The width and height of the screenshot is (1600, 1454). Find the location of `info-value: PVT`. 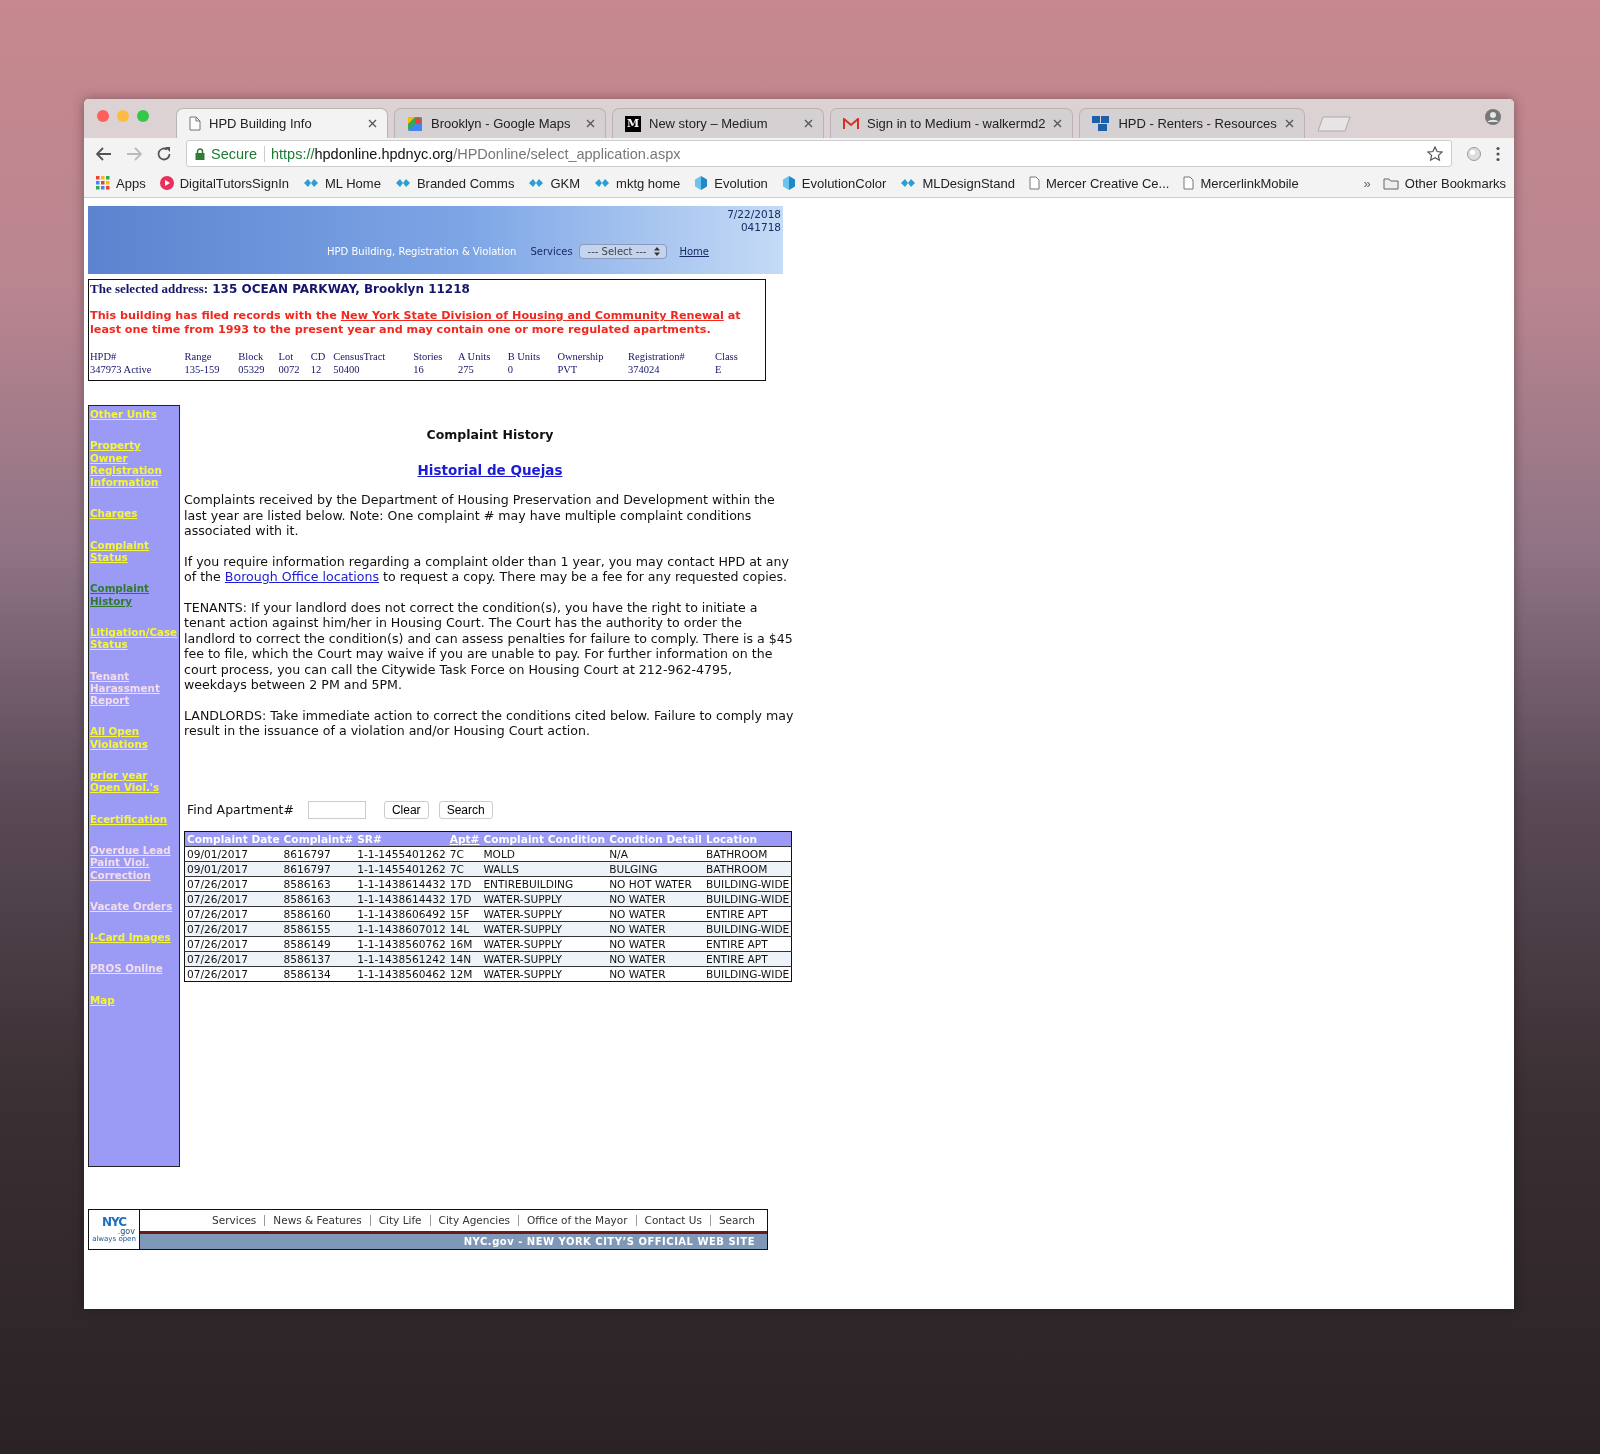

info-value: PVT is located at coordinates (593, 369).